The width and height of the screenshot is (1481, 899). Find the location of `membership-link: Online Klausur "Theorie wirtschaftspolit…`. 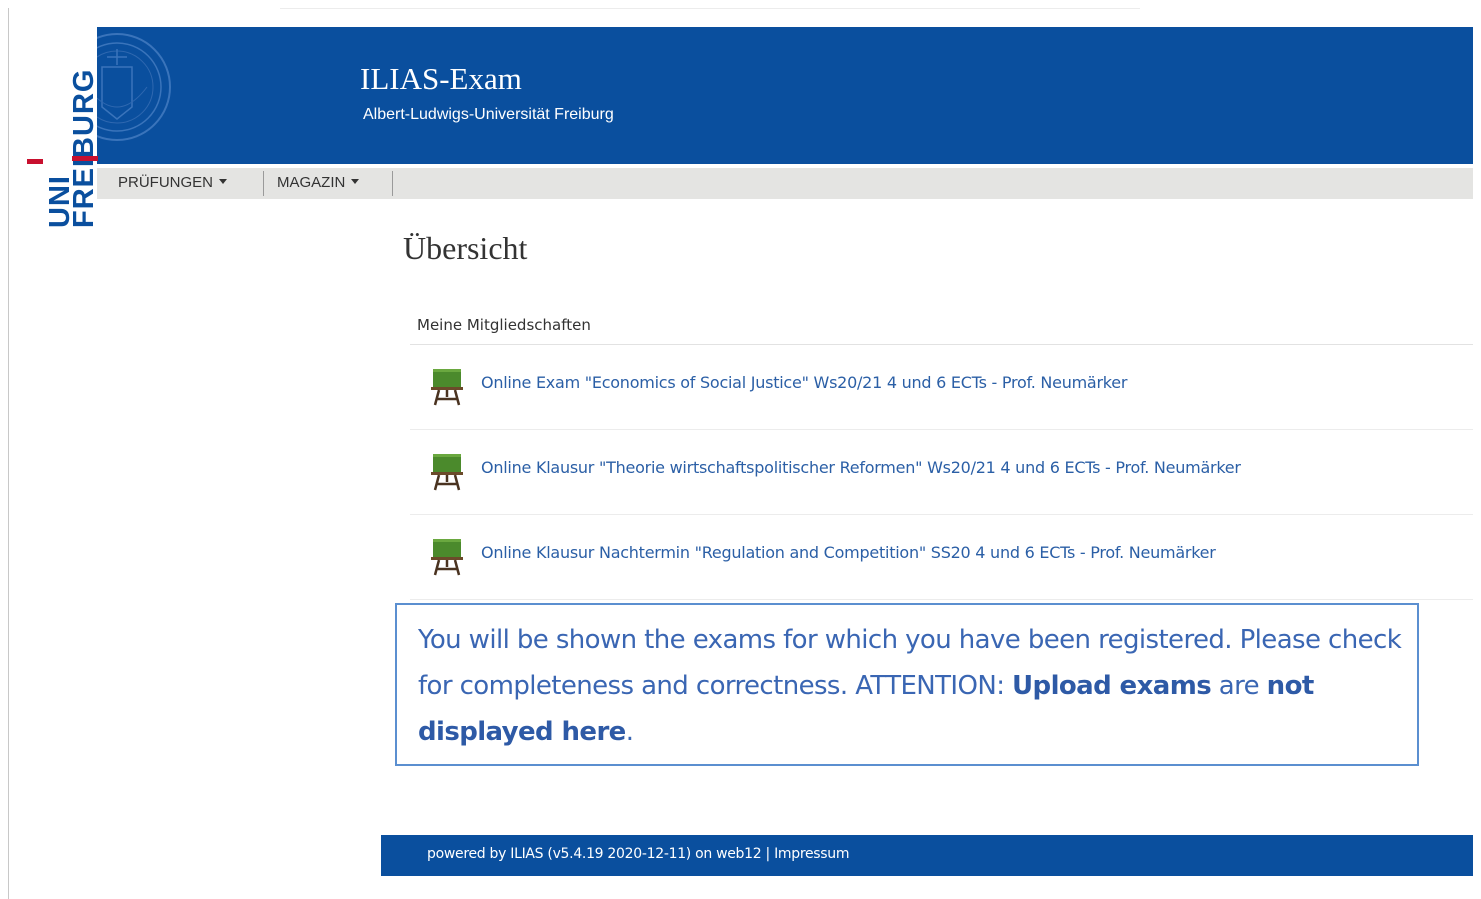

membership-link: Online Klausur "Theorie wirtschaftspolit… is located at coordinates (861, 467).